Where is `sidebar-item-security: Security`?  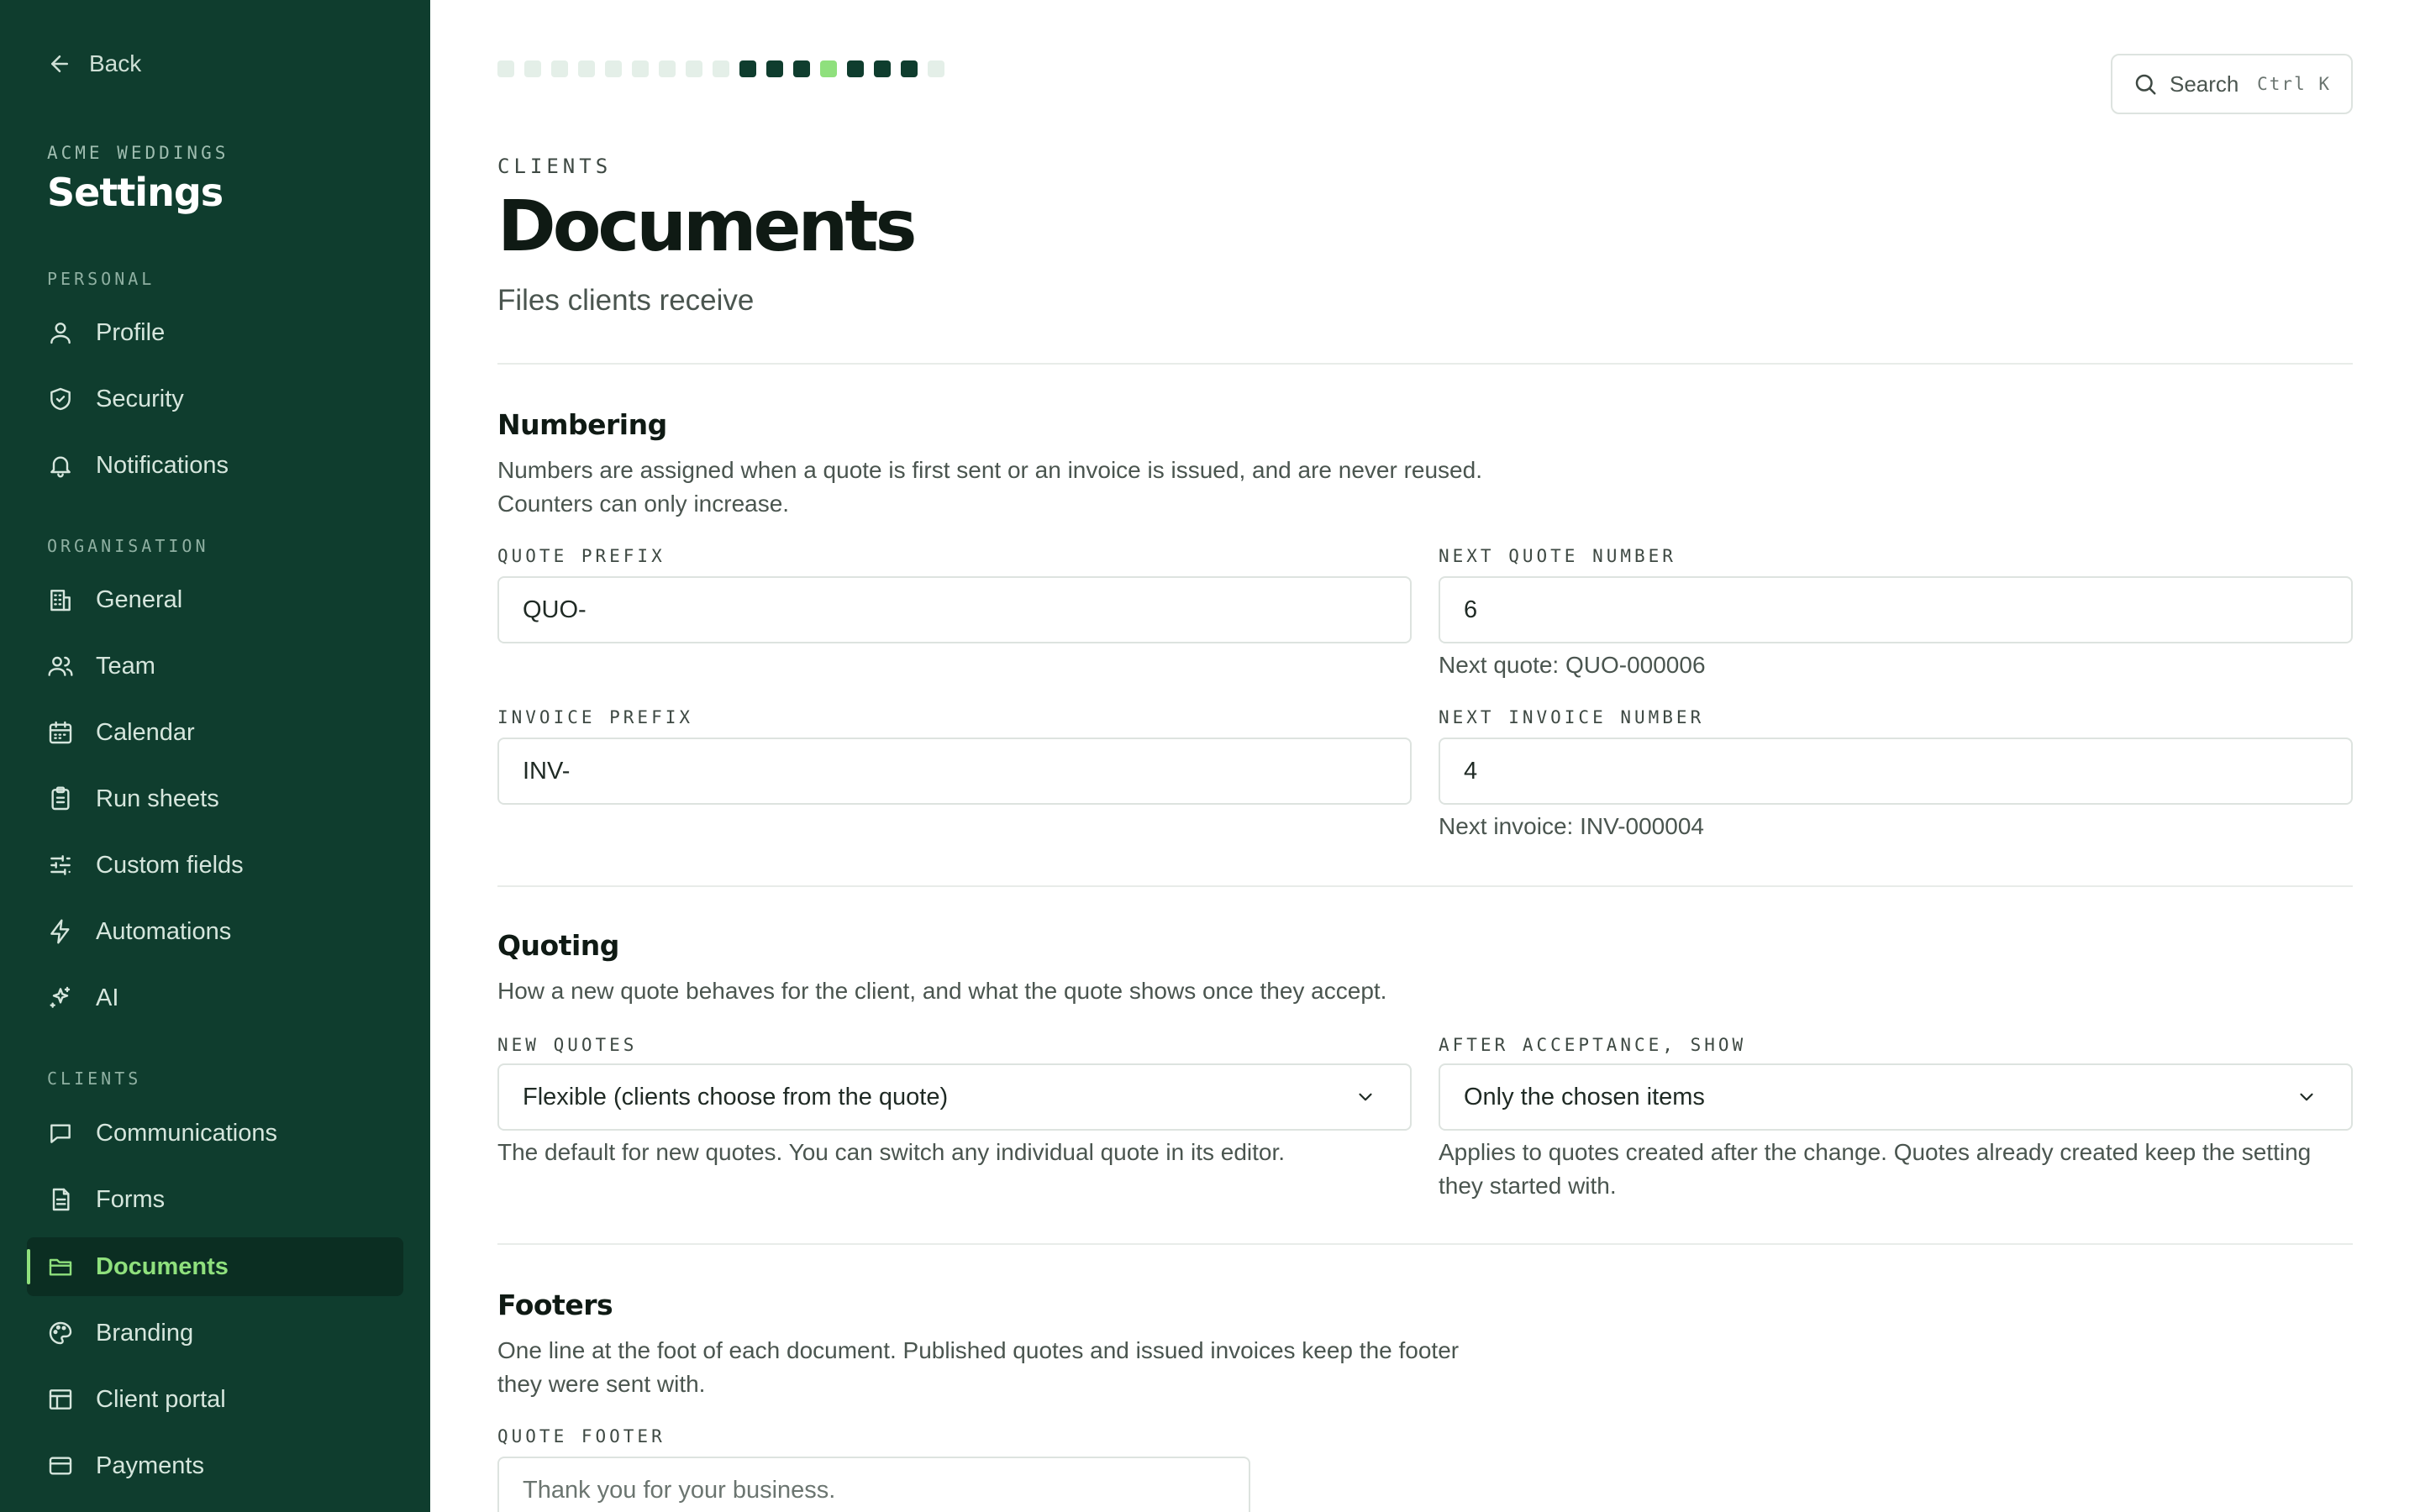
sidebar-item-security: Security is located at coordinates (215, 399).